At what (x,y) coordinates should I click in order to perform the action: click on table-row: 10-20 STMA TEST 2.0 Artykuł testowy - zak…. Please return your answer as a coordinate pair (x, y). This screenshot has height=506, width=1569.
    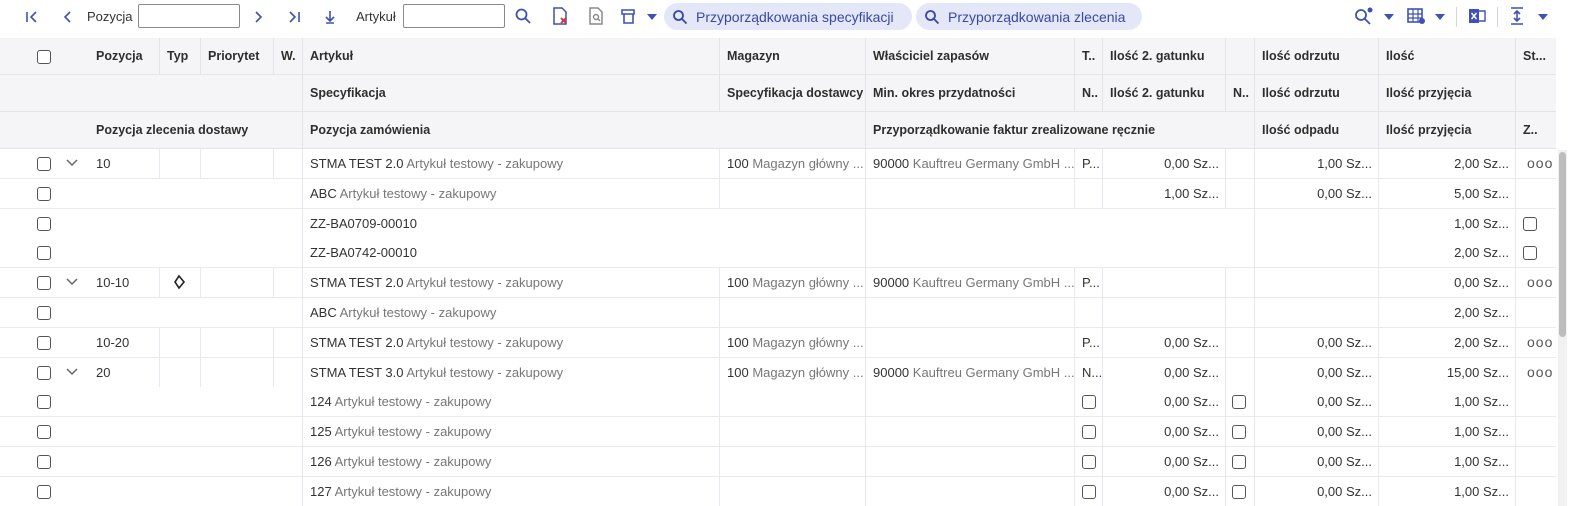
    Looking at the image, I should click on (778, 343).